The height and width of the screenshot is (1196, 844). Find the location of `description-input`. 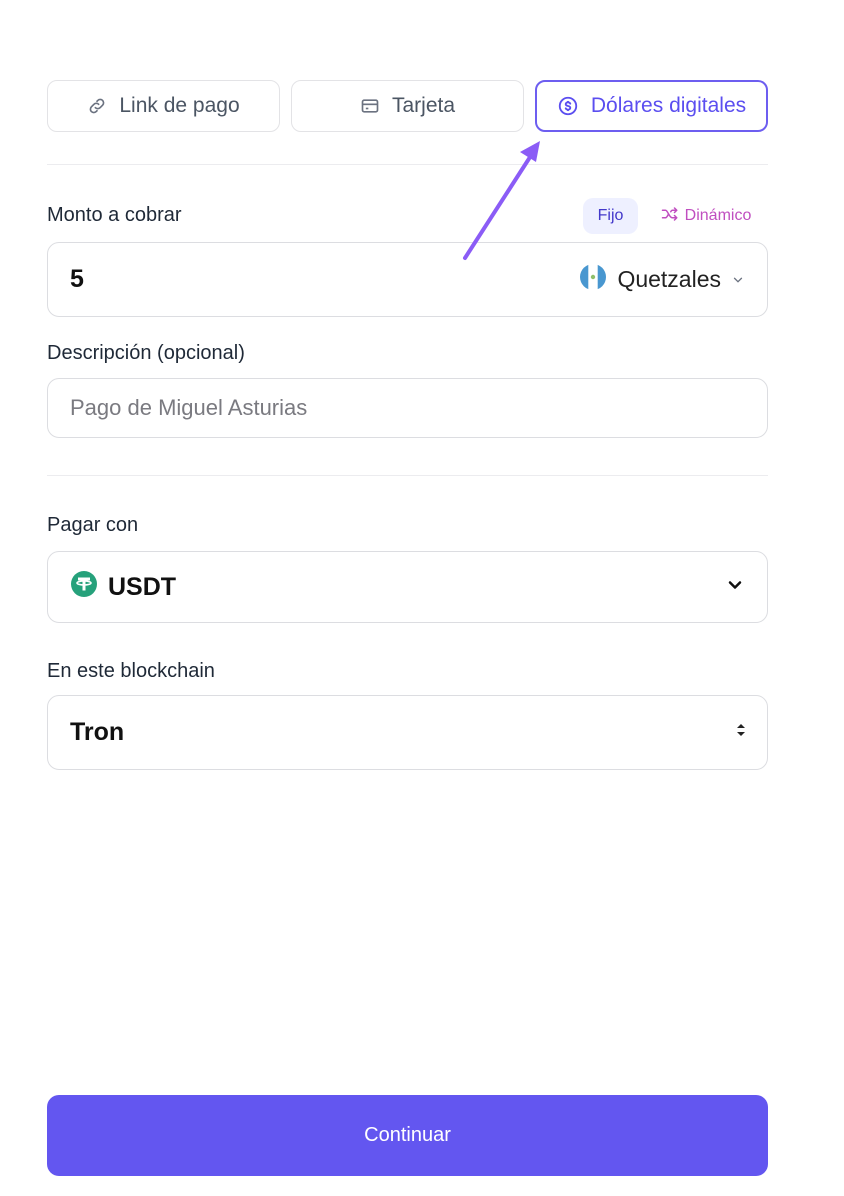

description-input is located at coordinates (407, 408).